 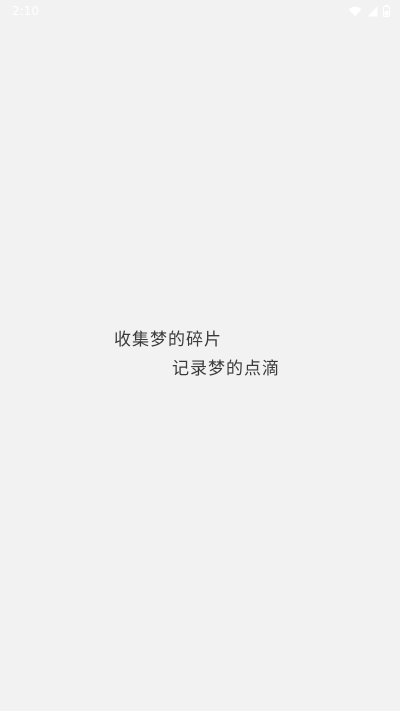 I want to click on slogan-line-collect: 收集梦的碎片, so click(x=168, y=340).